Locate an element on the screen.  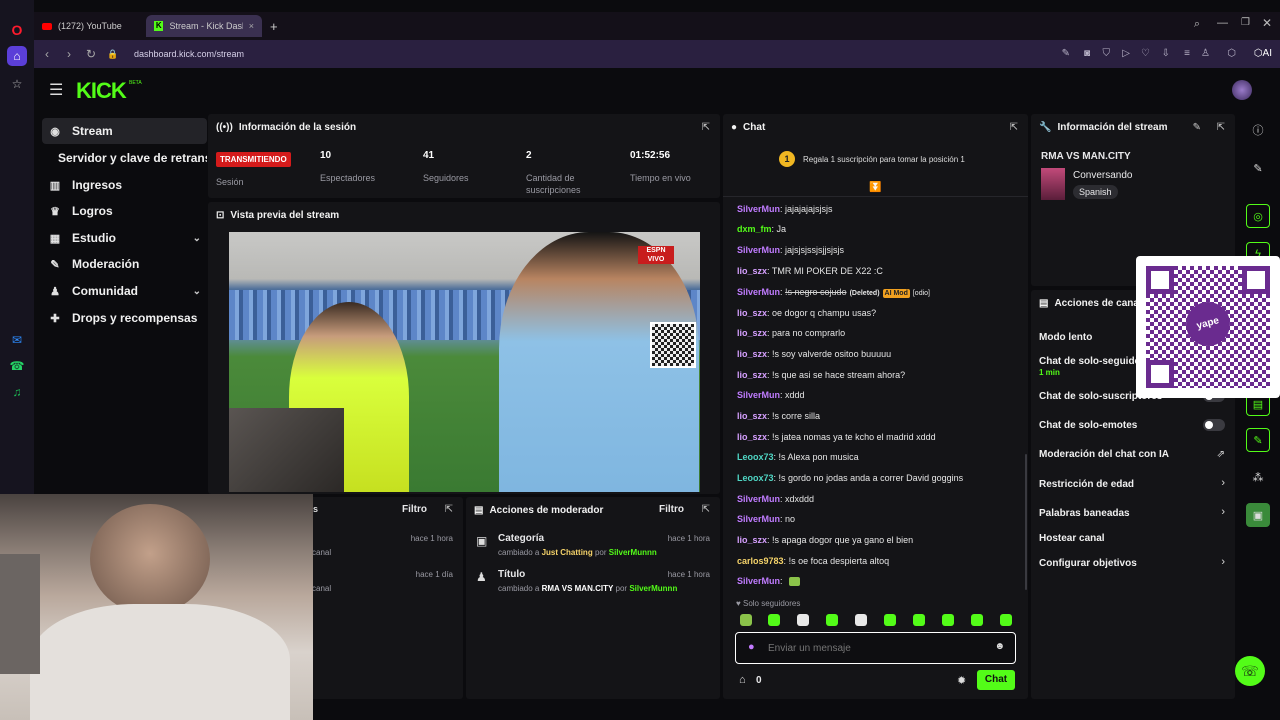
download-icon: ⇩ is located at coordinates (1166, 53).